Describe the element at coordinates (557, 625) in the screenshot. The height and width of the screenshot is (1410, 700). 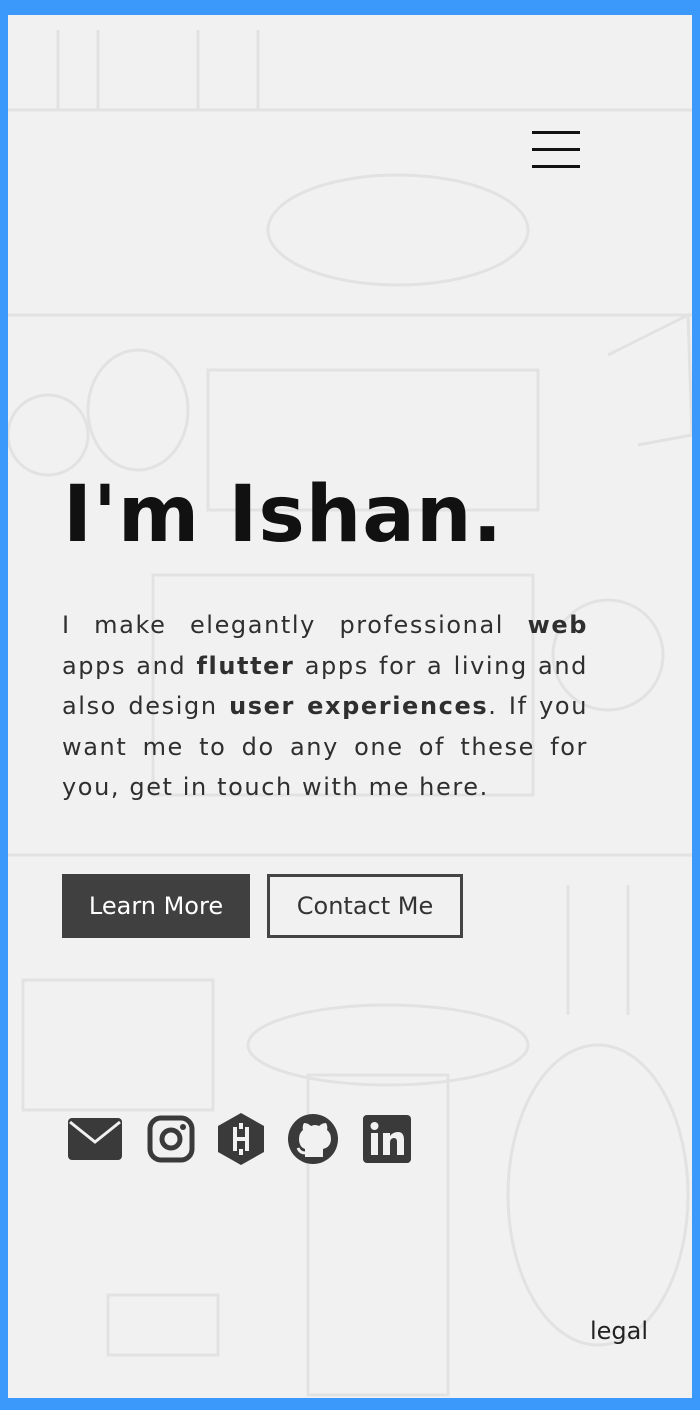
I see `hero-highlight-web: web` at that location.